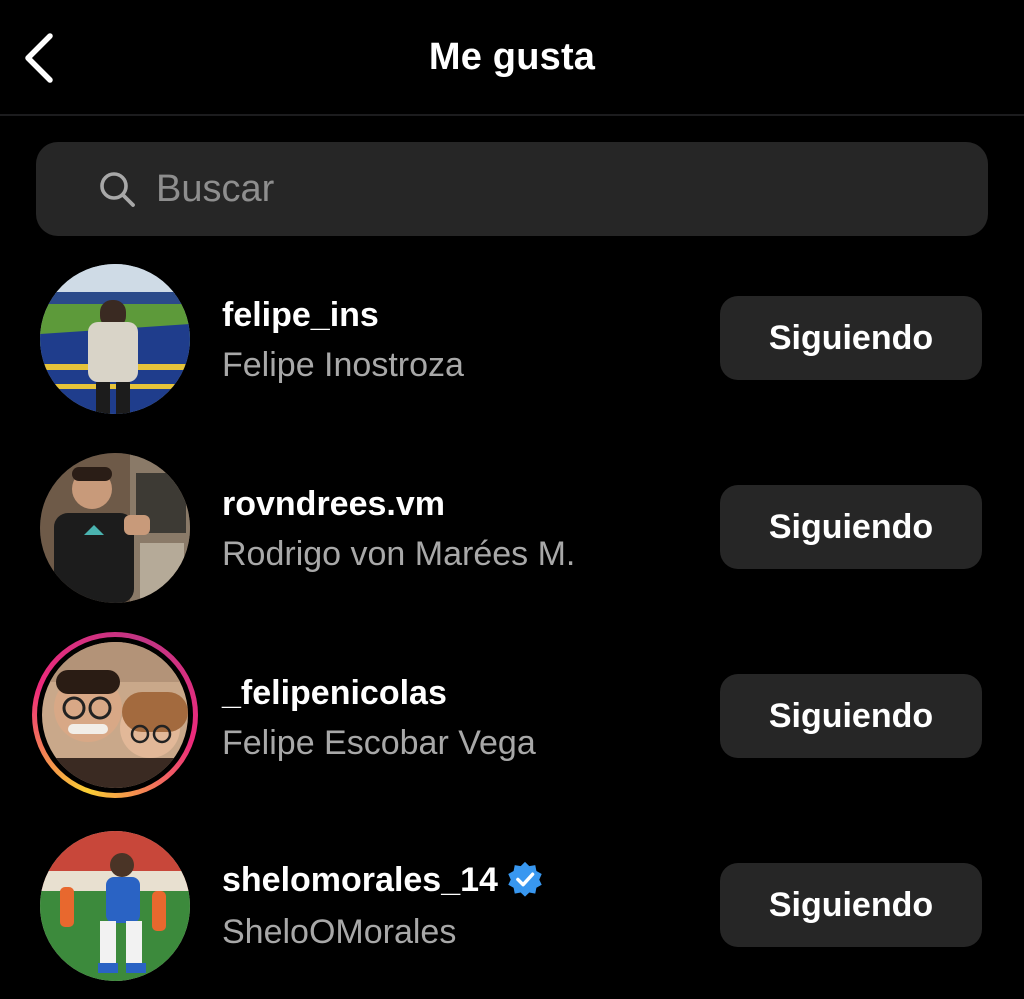 The height and width of the screenshot is (999, 1024). I want to click on full-name: Felipe Escobar Vega, so click(379, 743).